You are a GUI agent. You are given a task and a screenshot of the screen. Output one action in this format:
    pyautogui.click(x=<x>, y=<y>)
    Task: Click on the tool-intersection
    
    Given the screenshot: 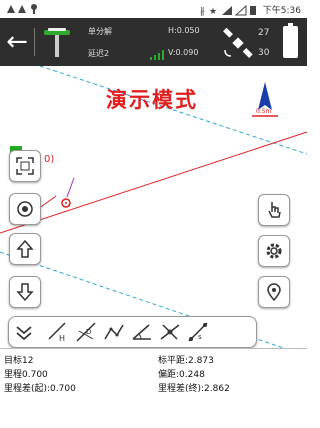 What is the action you would take?
    pyautogui.click(x=170, y=332)
    